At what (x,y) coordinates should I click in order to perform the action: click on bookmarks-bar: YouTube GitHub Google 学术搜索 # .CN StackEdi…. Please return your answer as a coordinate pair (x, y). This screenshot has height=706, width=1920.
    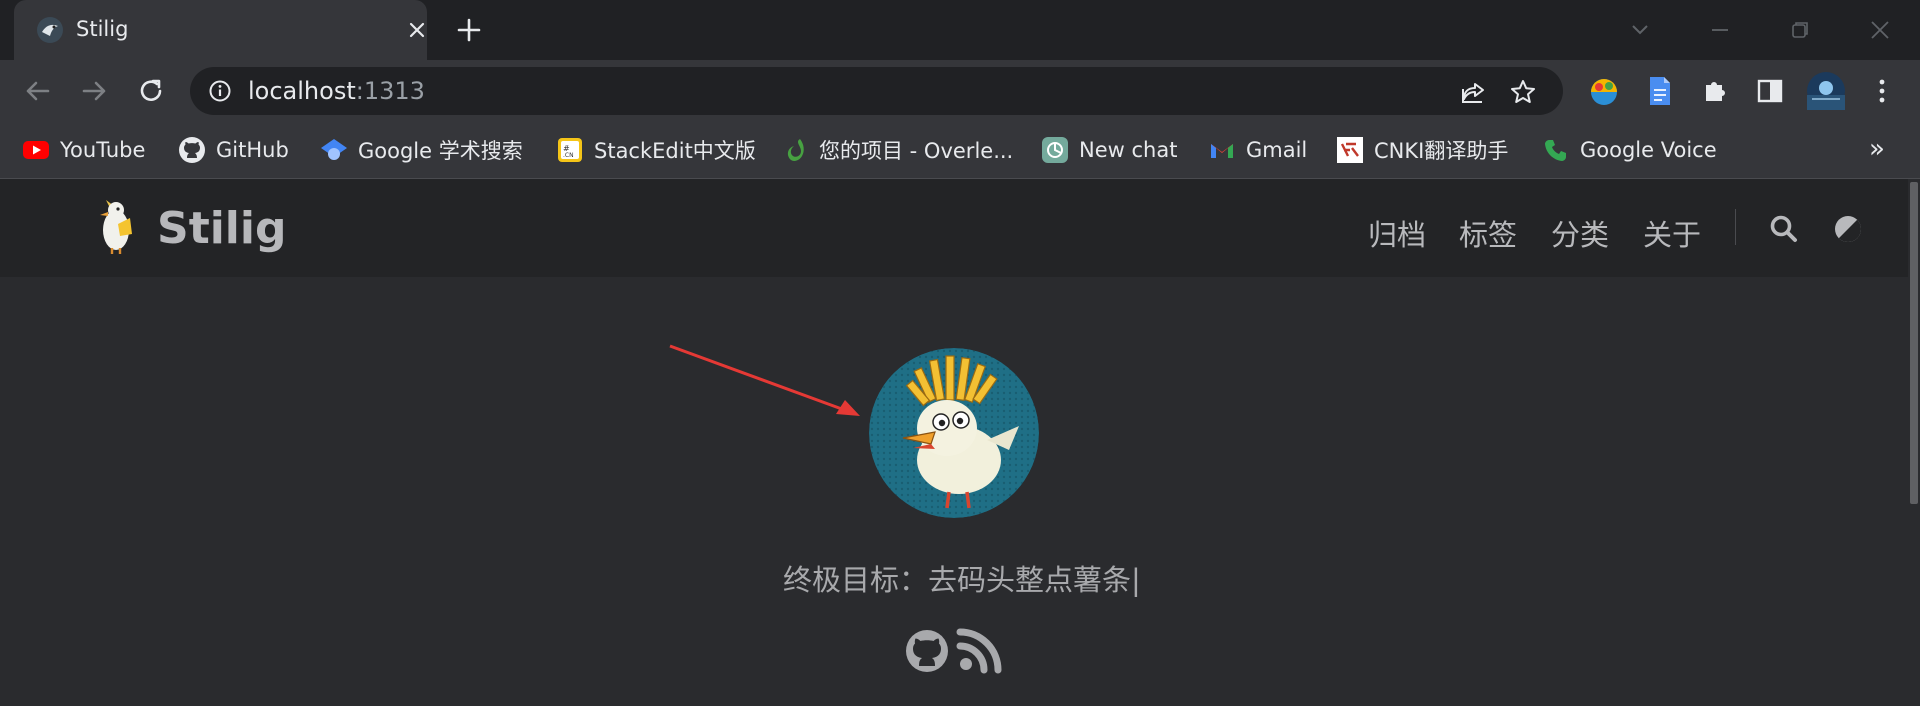
    Looking at the image, I should click on (960, 150).